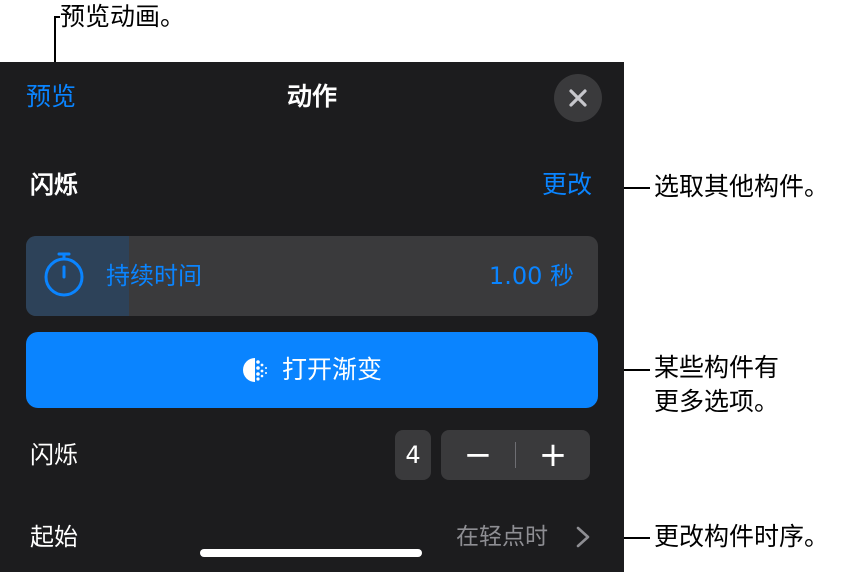  What do you see at coordinates (311, 96) in the screenshot?
I see `panel-title: 动作` at bounding box center [311, 96].